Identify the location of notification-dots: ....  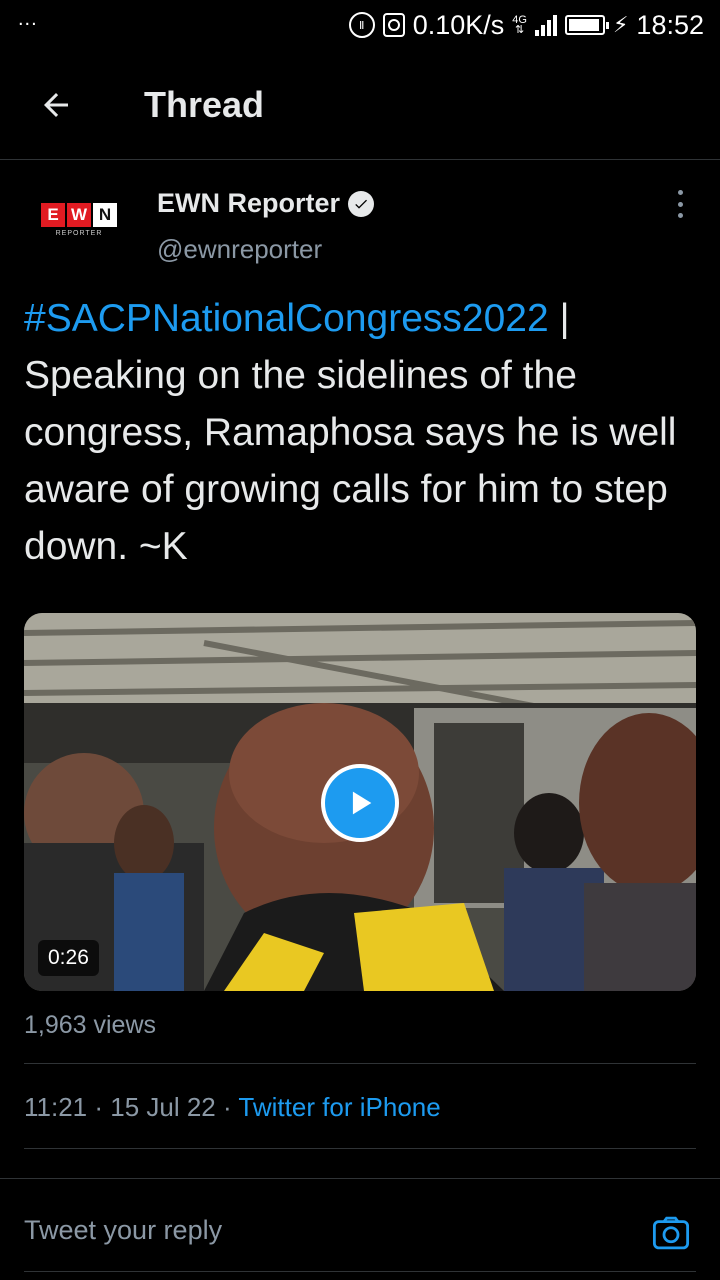
(28, 18).